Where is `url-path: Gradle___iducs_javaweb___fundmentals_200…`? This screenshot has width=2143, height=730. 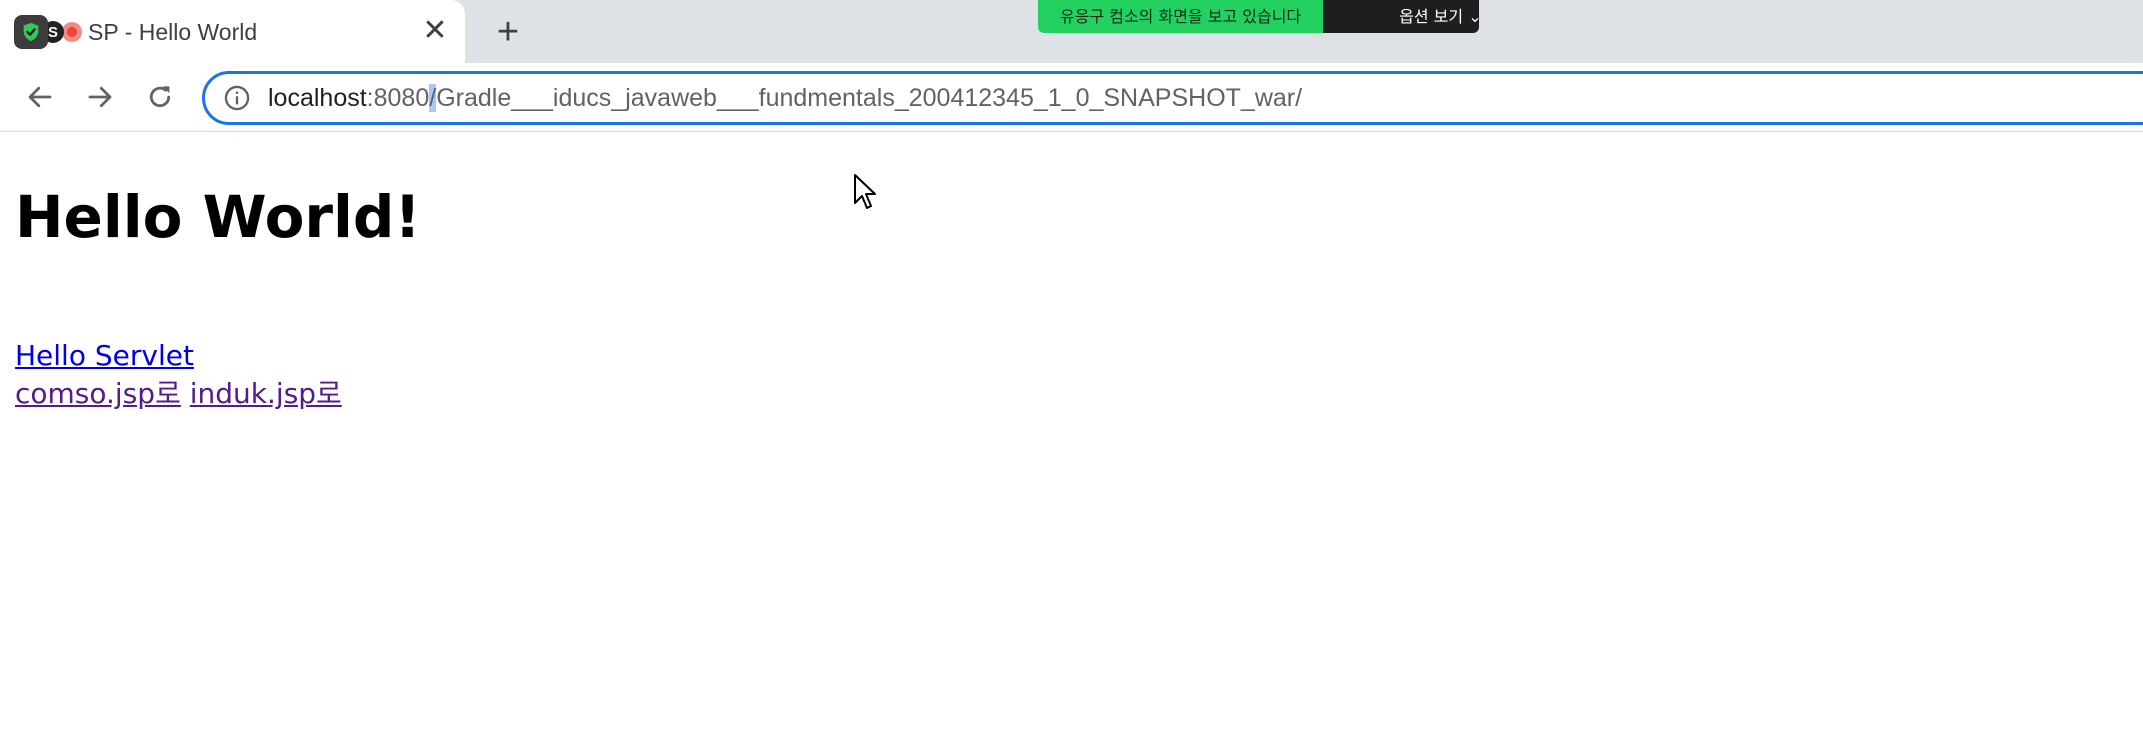 url-path: Gradle___iducs_javaweb___fundmentals_200… is located at coordinates (869, 98).